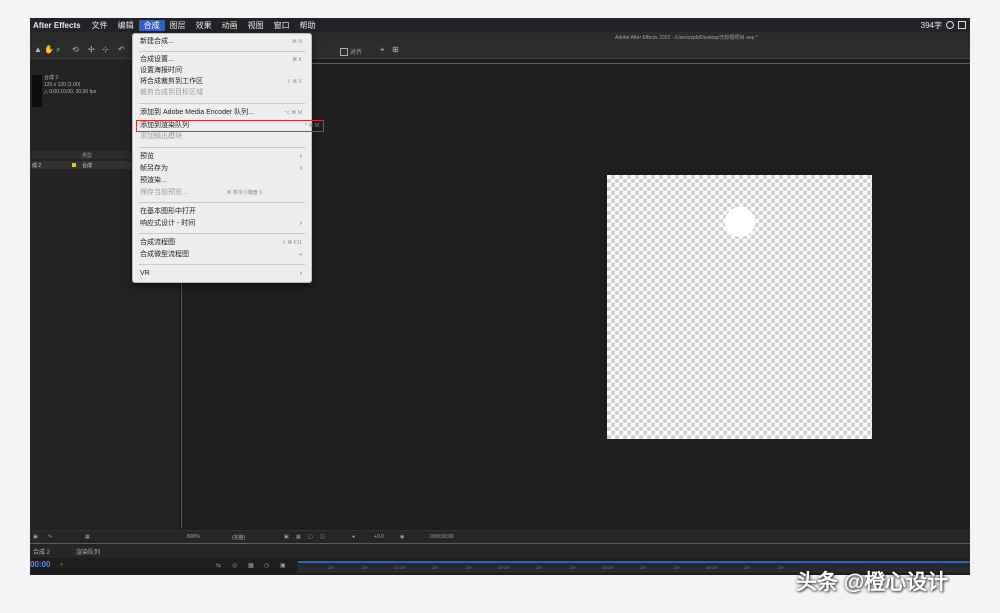  What do you see at coordinates (282, 25) in the screenshot?
I see `menu-window: 窗口` at bounding box center [282, 25].